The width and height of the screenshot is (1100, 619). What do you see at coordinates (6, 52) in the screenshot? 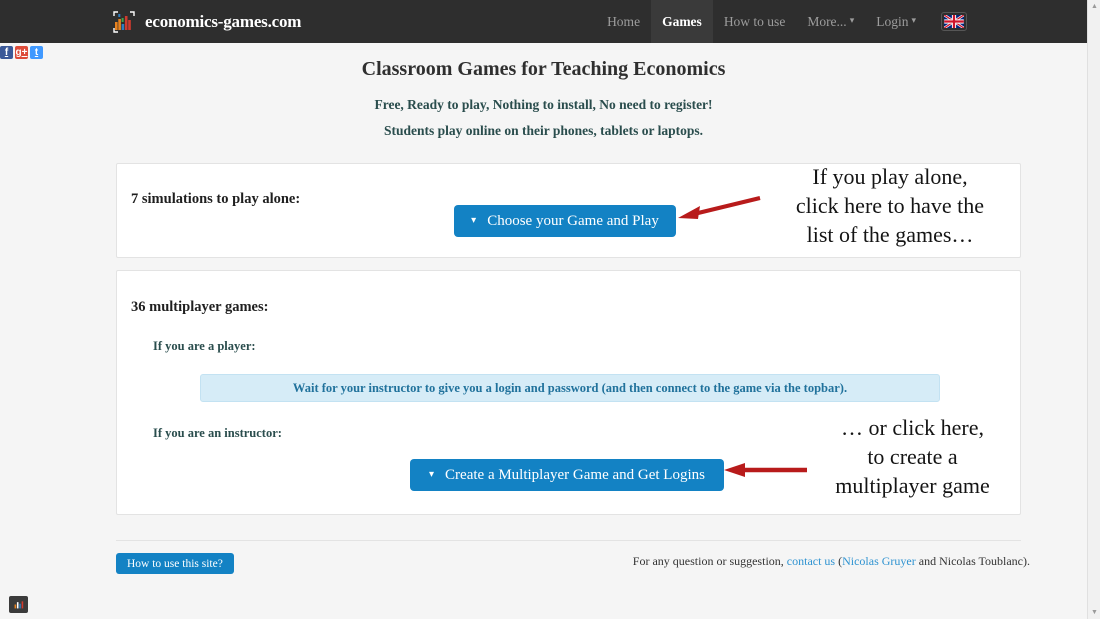
I see `facebook-glyph: f` at bounding box center [6, 52].